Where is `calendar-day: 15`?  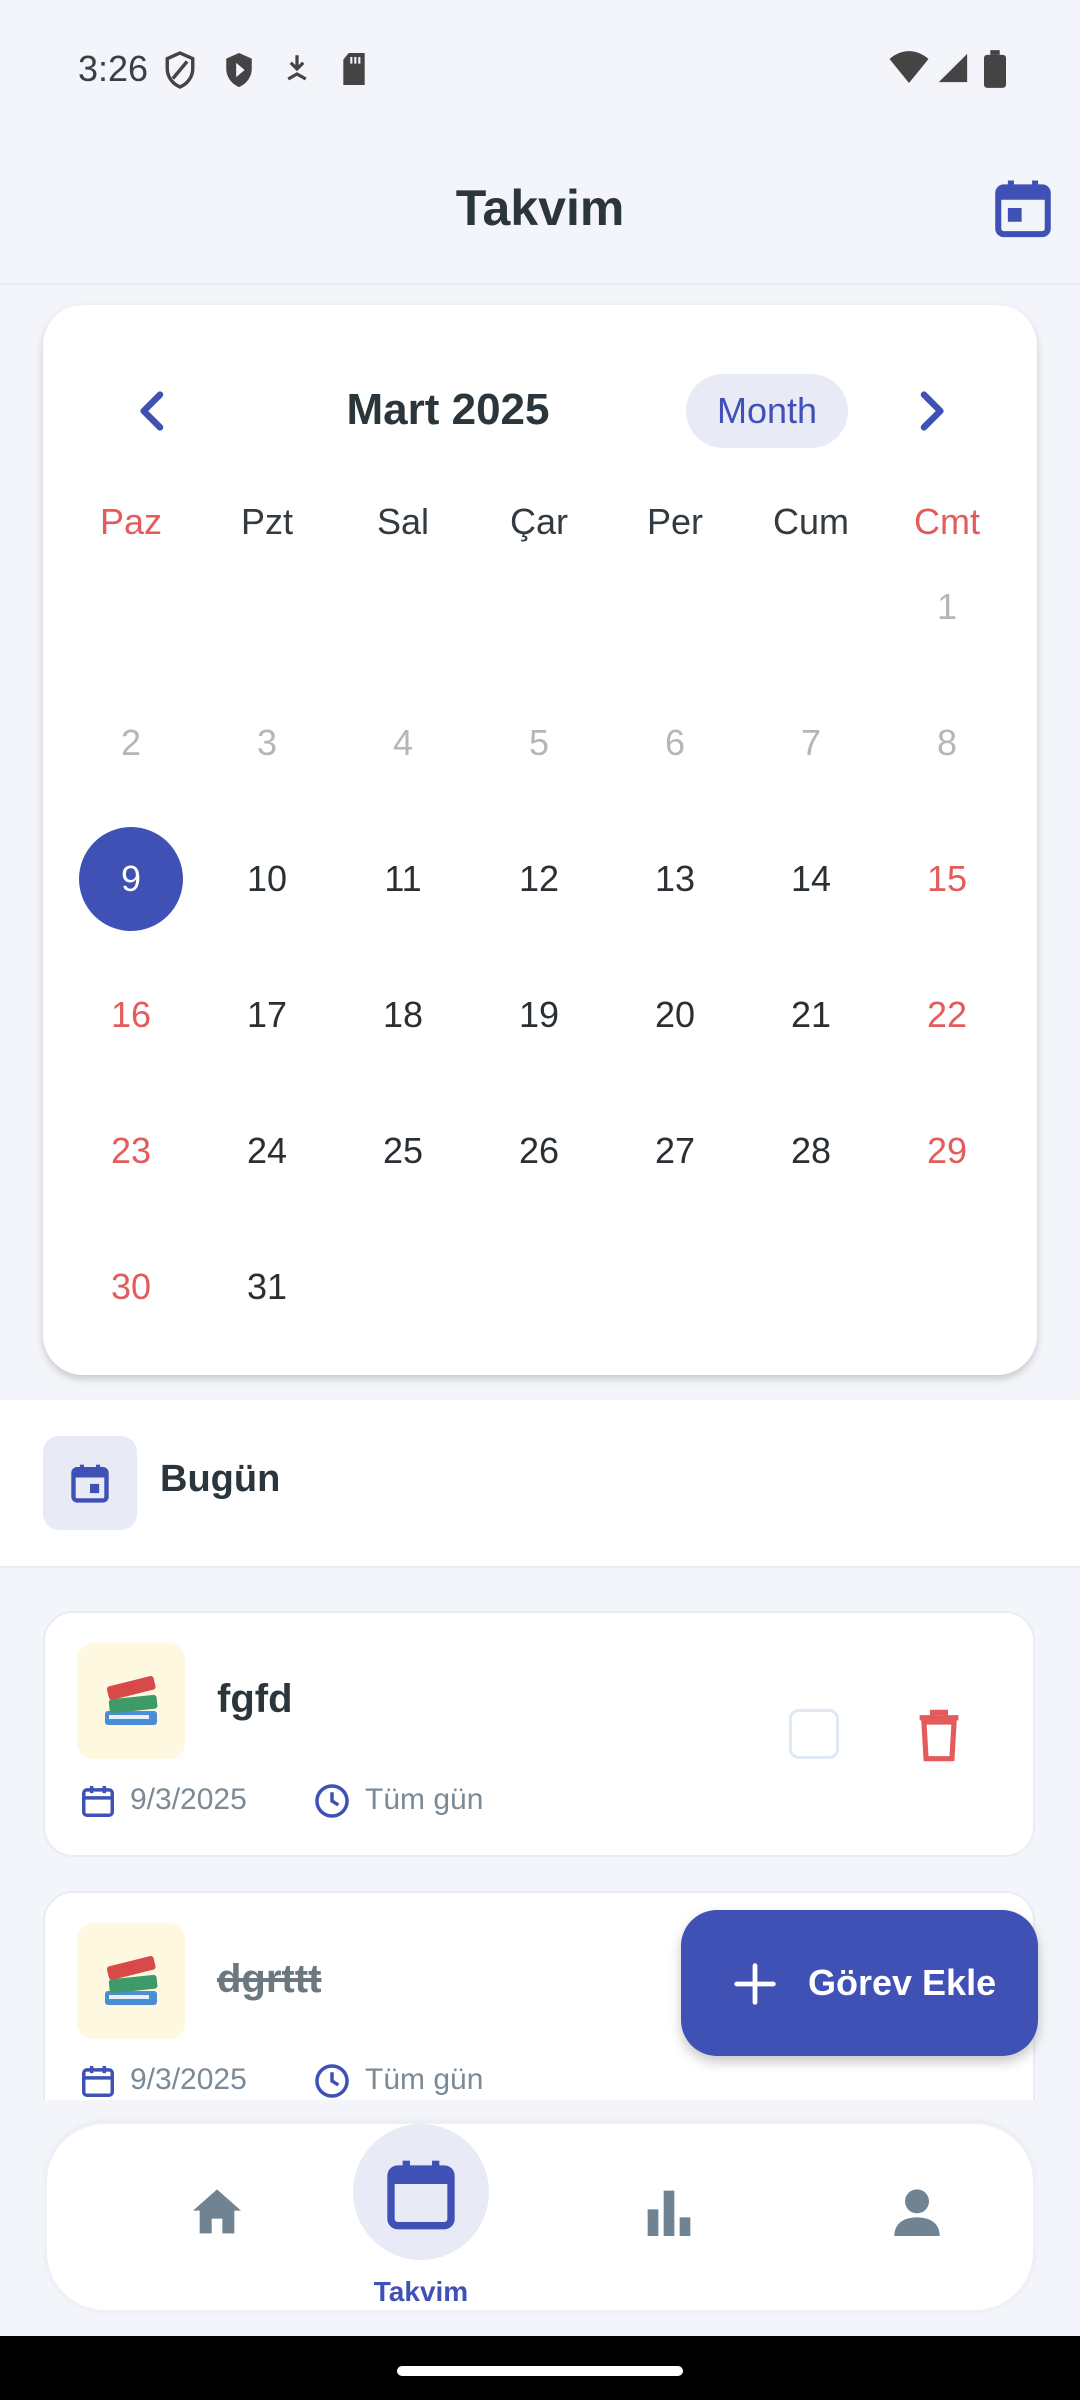
calendar-day: 15 is located at coordinates (947, 879).